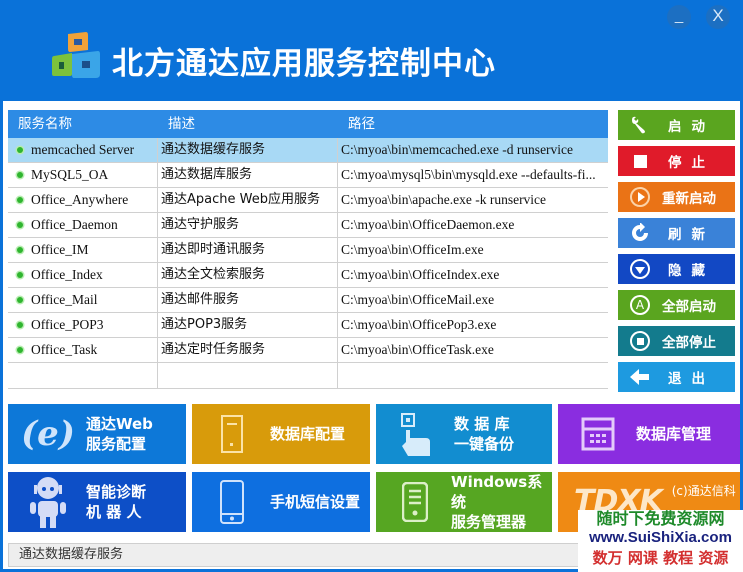 This screenshot has width=743, height=572. What do you see at coordinates (640, 233) in the screenshot?
I see `refresh-icon` at bounding box center [640, 233].